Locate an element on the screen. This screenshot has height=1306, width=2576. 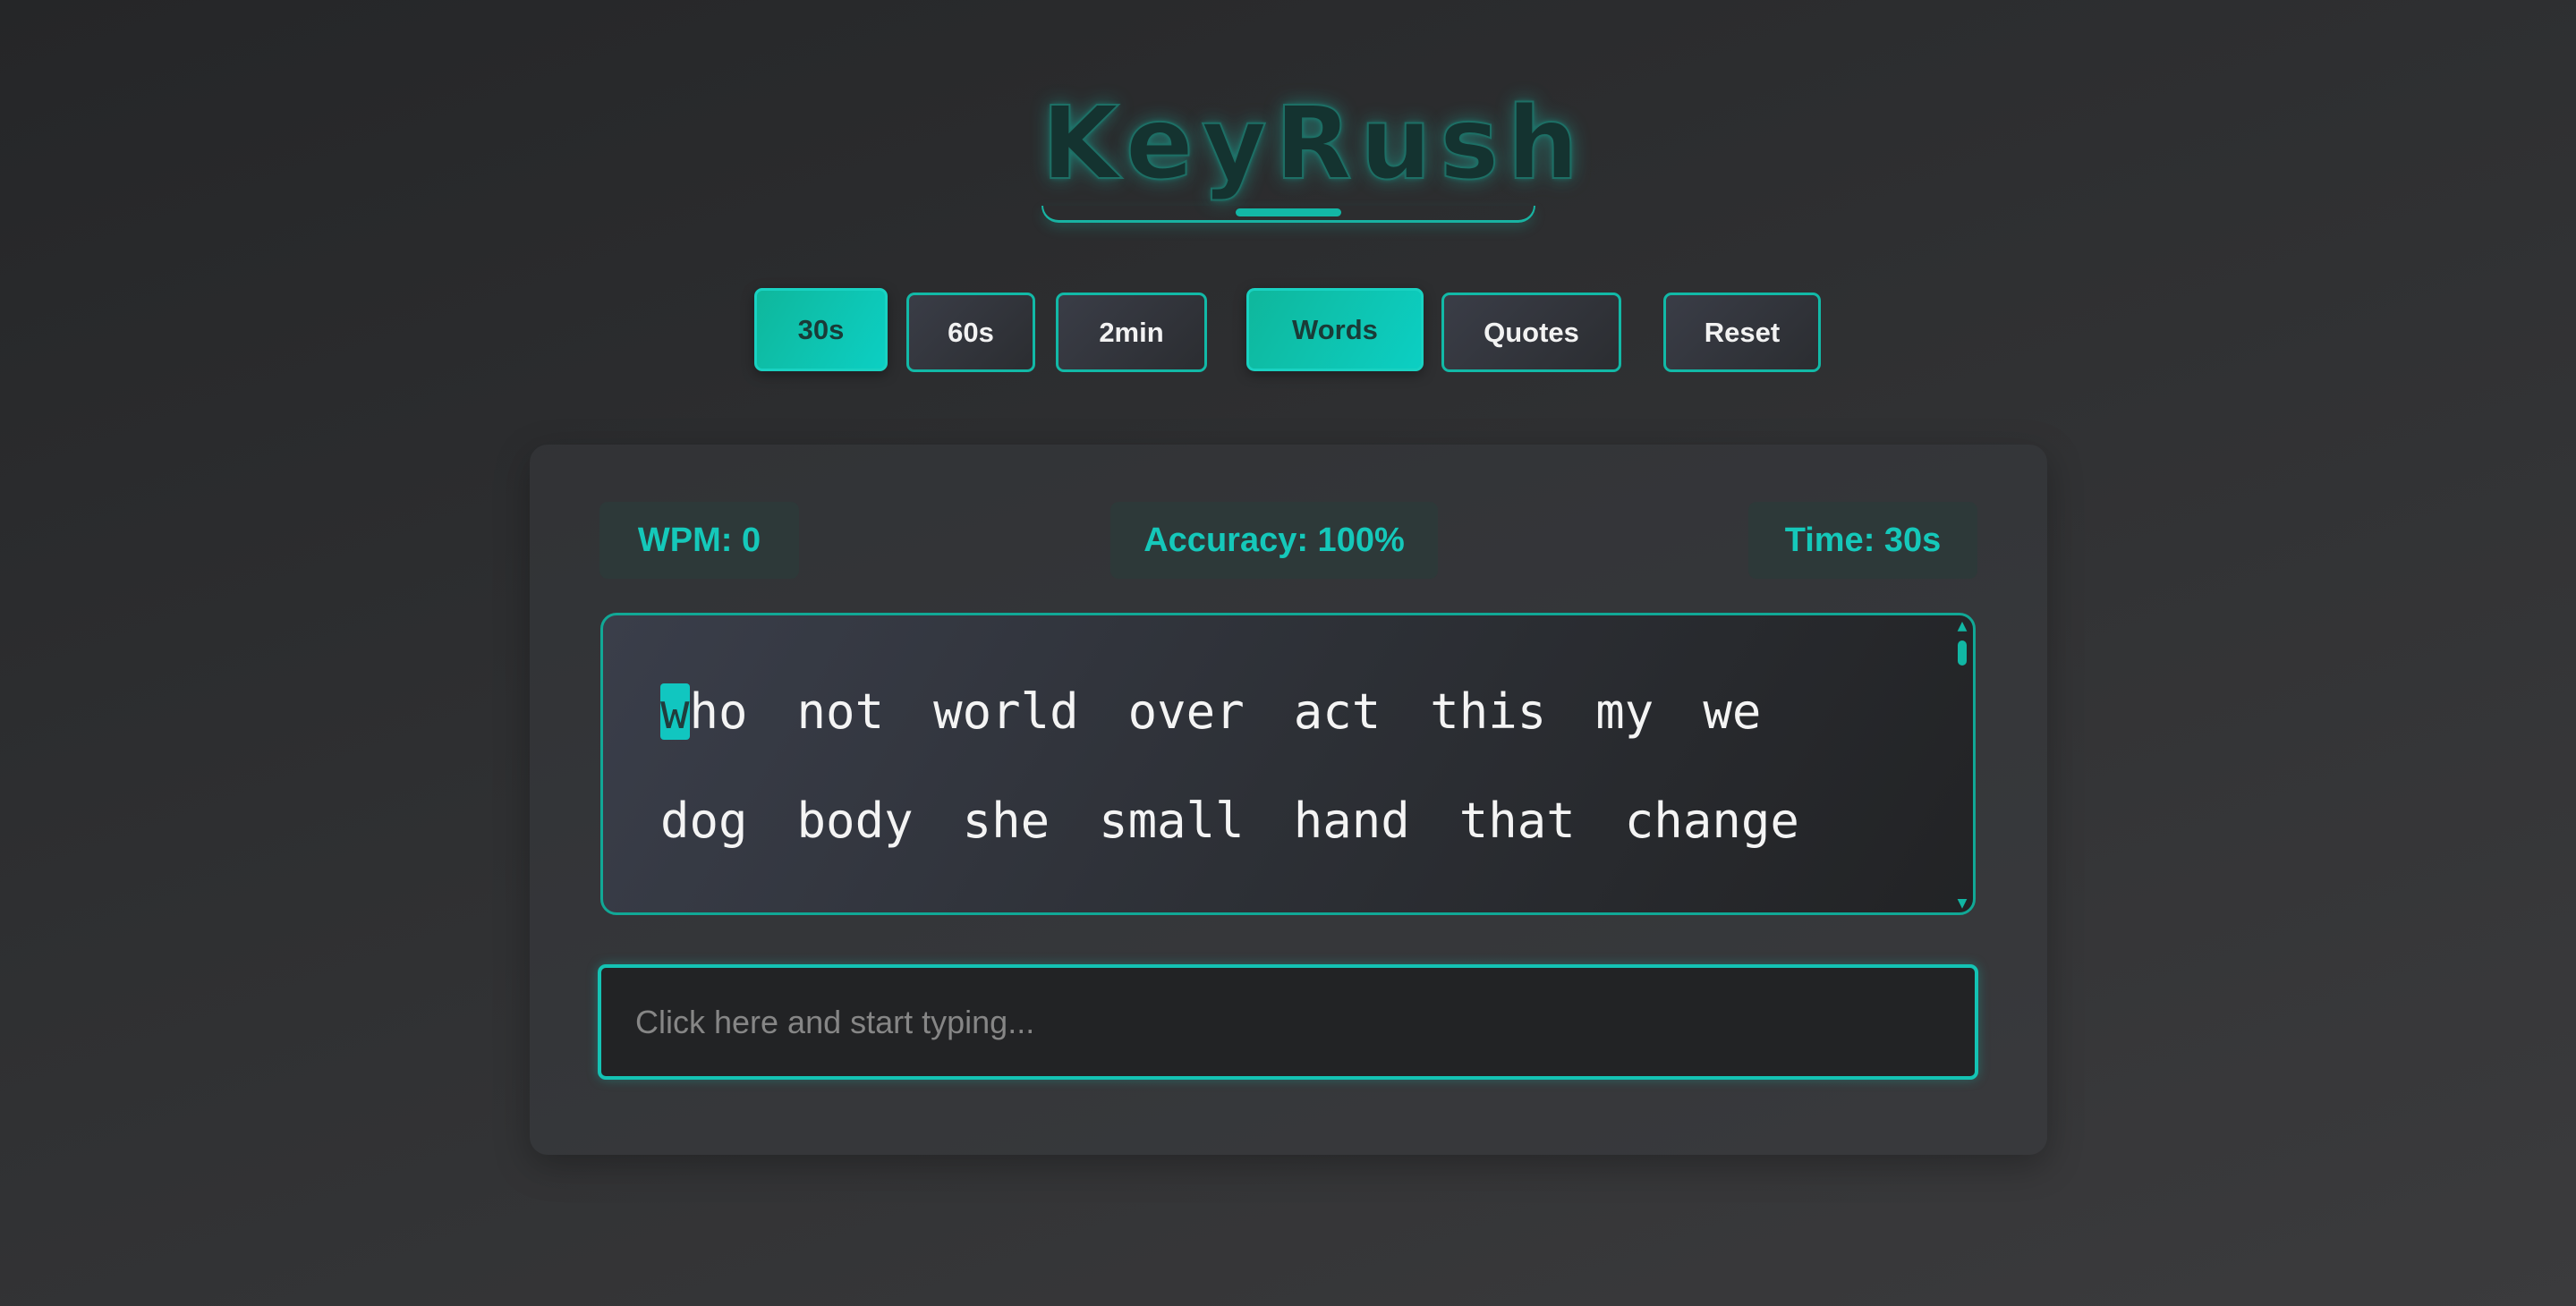
word: change is located at coordinates (1711, 821).